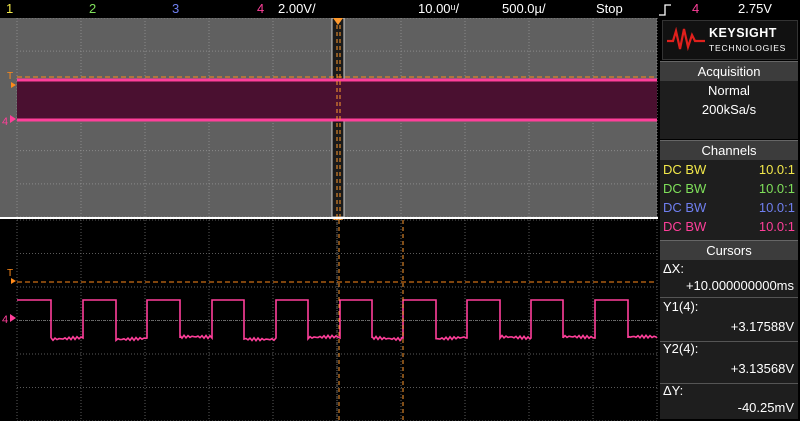  Describe the element at coordinates (175, 9) in the screenshot. I see `ch3-label: 3` at that location.